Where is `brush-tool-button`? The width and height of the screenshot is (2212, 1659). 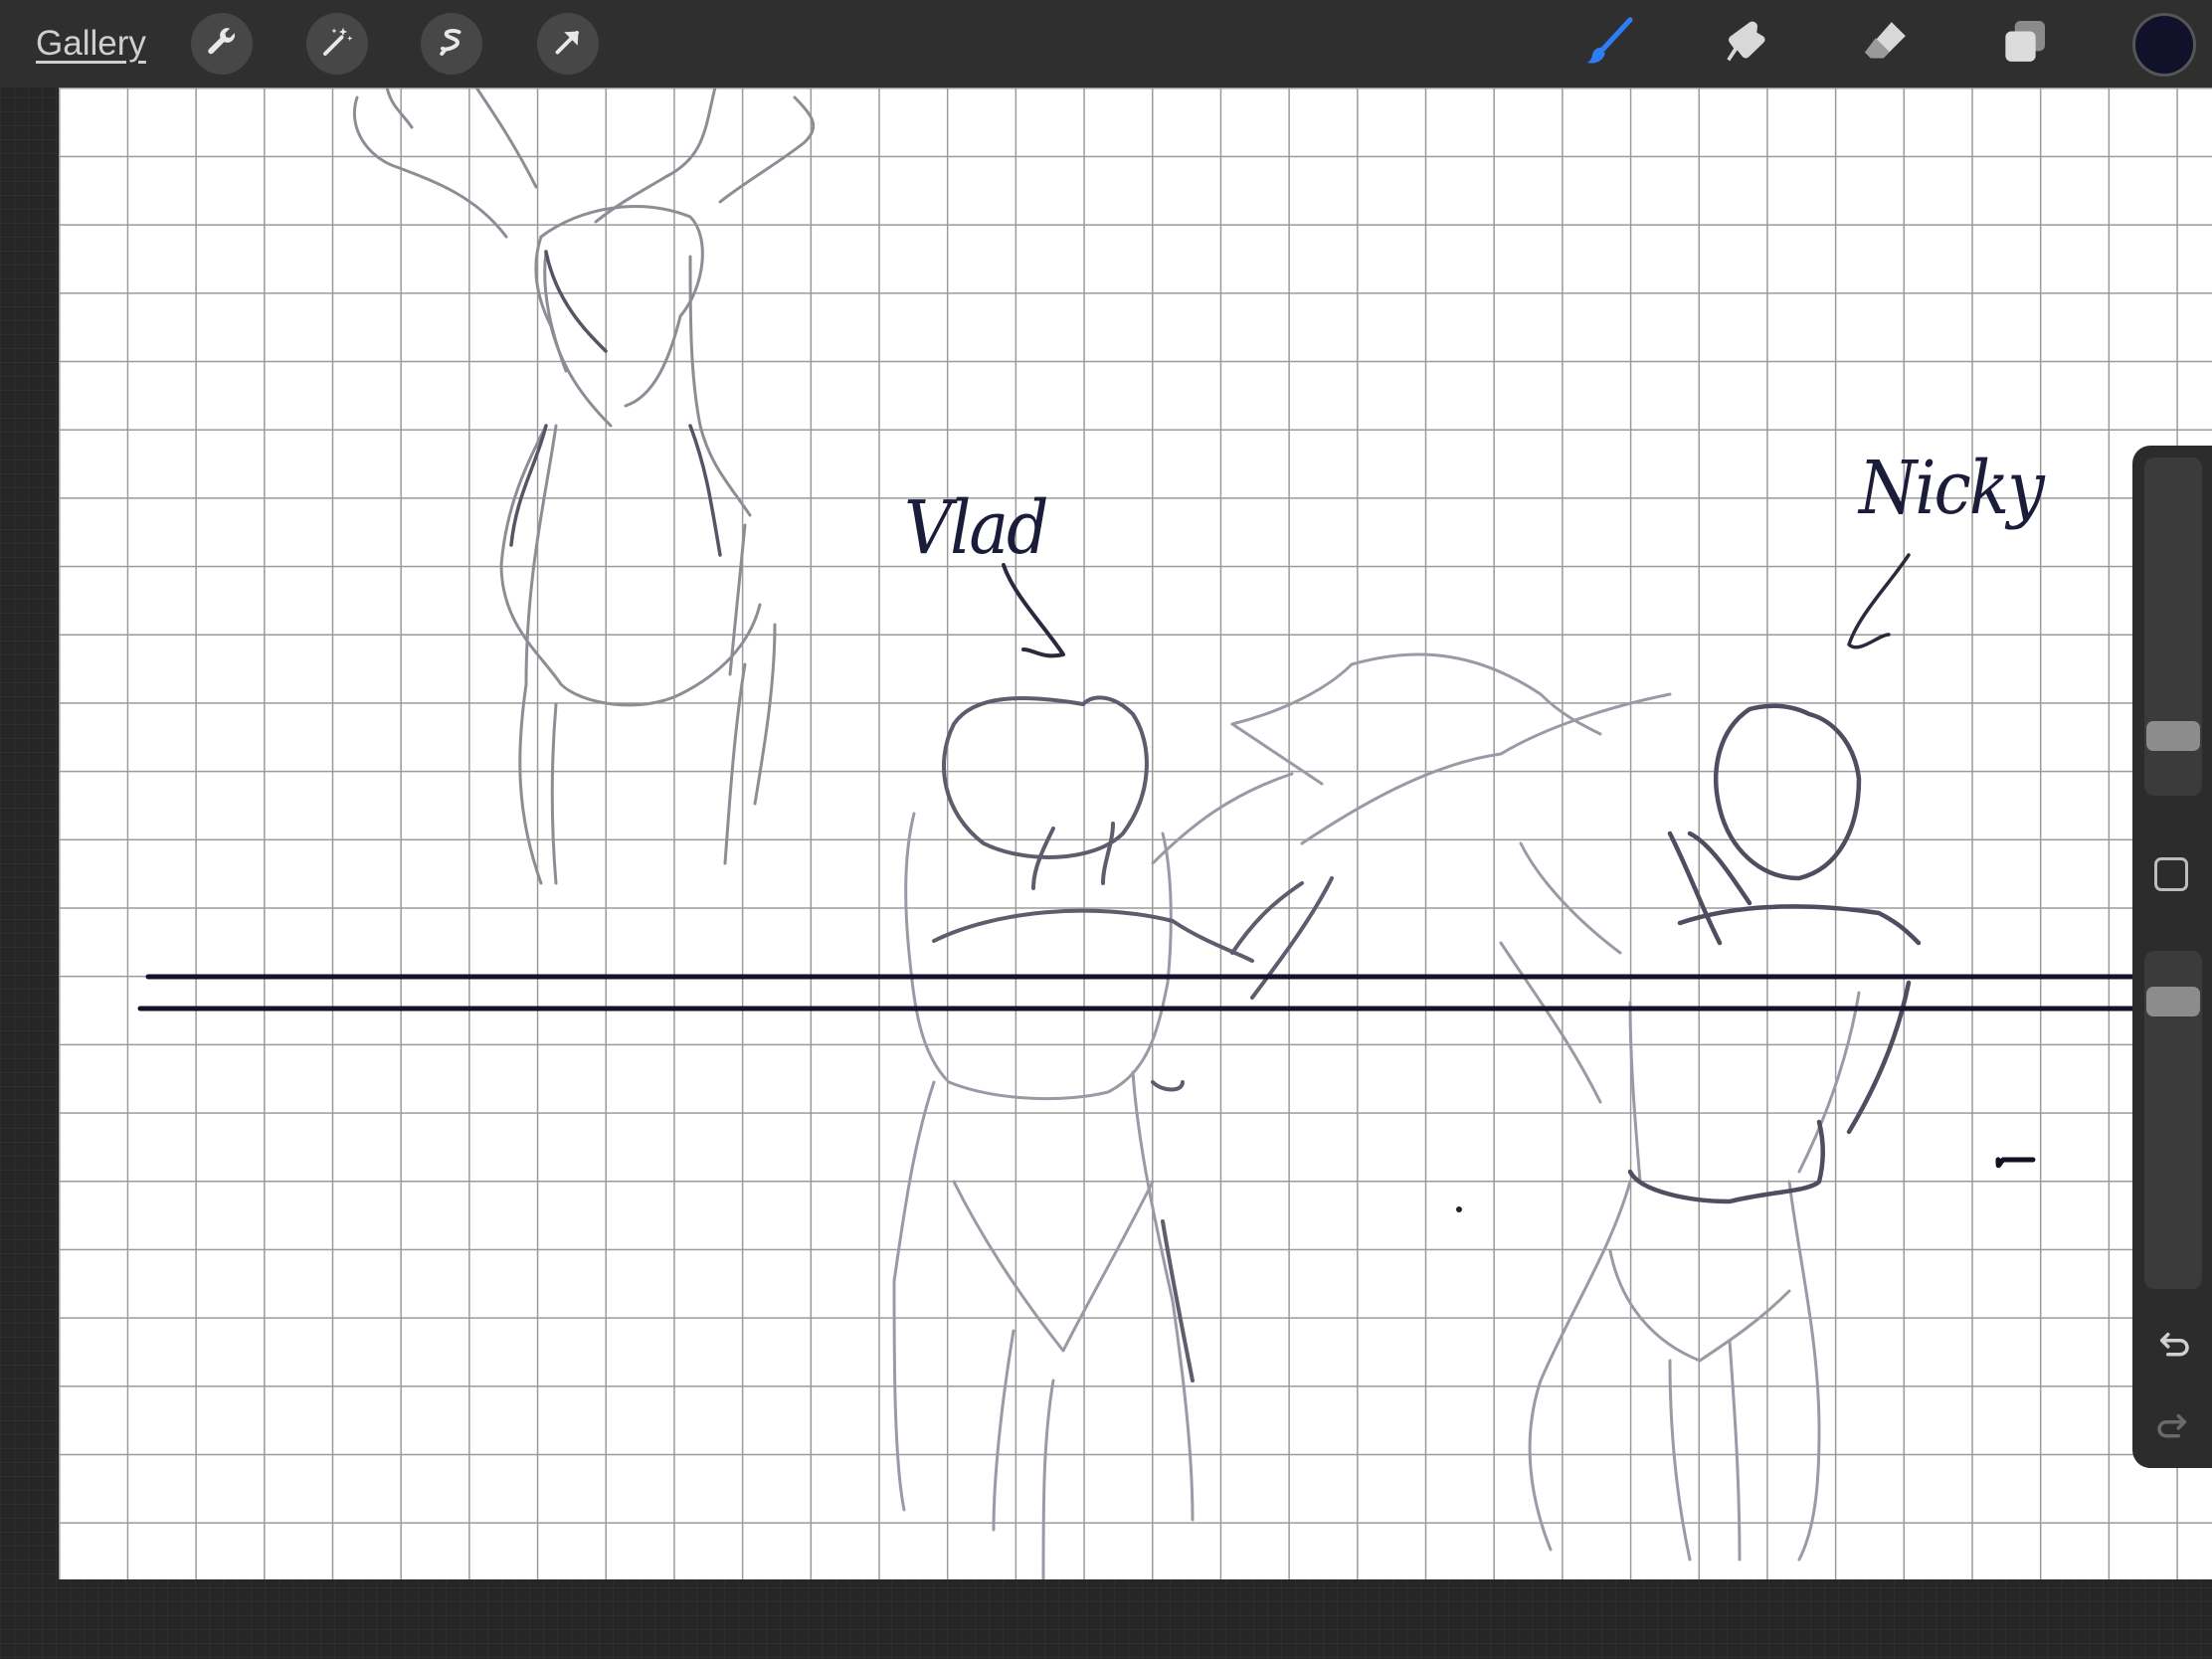
brush-tool-button is located at coordinates (1609, 44).